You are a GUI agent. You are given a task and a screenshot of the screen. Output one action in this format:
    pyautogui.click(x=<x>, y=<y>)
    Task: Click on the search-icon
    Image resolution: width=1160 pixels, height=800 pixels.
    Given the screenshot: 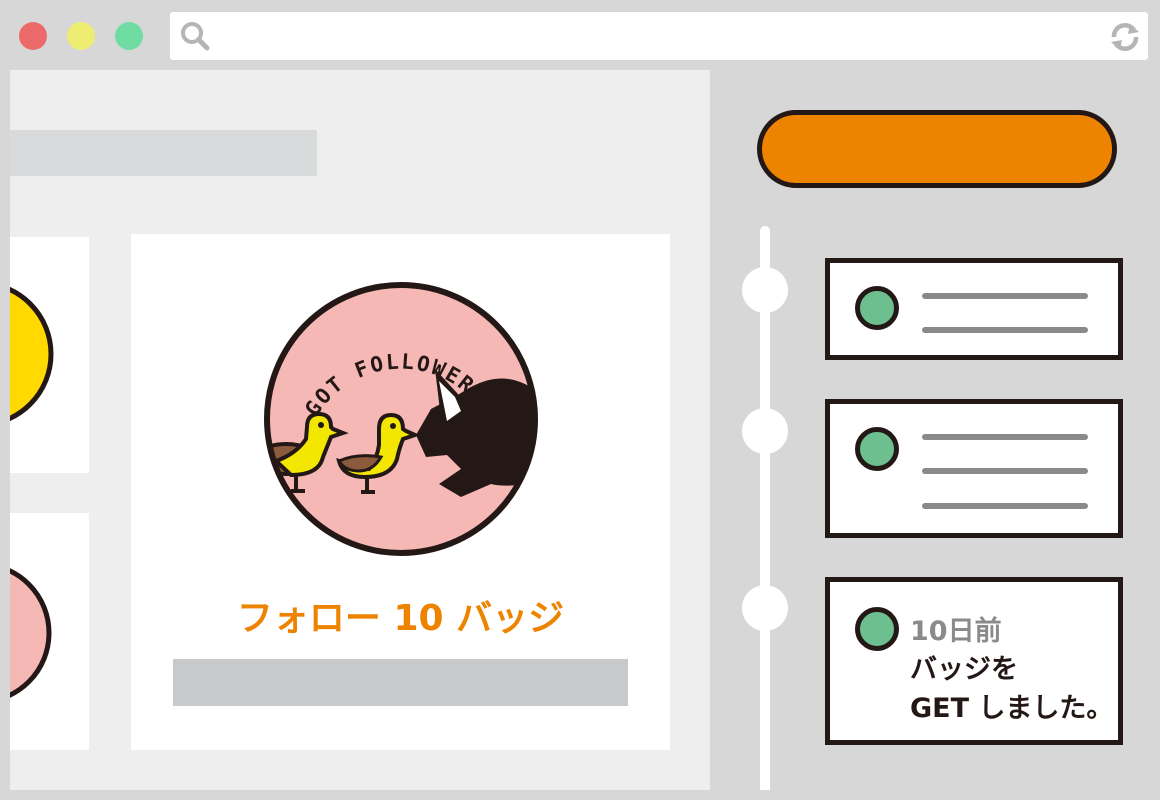 What is the action you would take?
    pyautogui.click(x=195, y=36)
    